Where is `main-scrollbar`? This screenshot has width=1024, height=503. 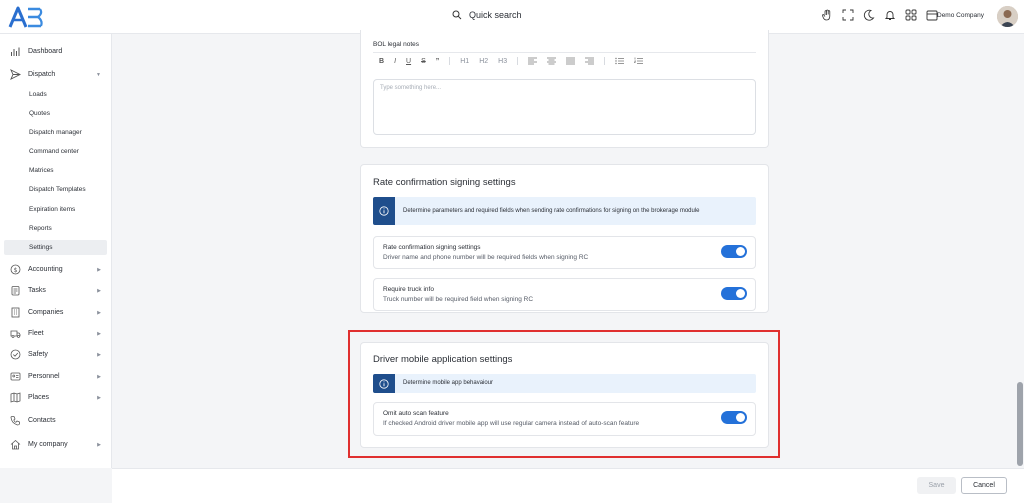
main-scrollbar is located at coordinates (1020, 251).